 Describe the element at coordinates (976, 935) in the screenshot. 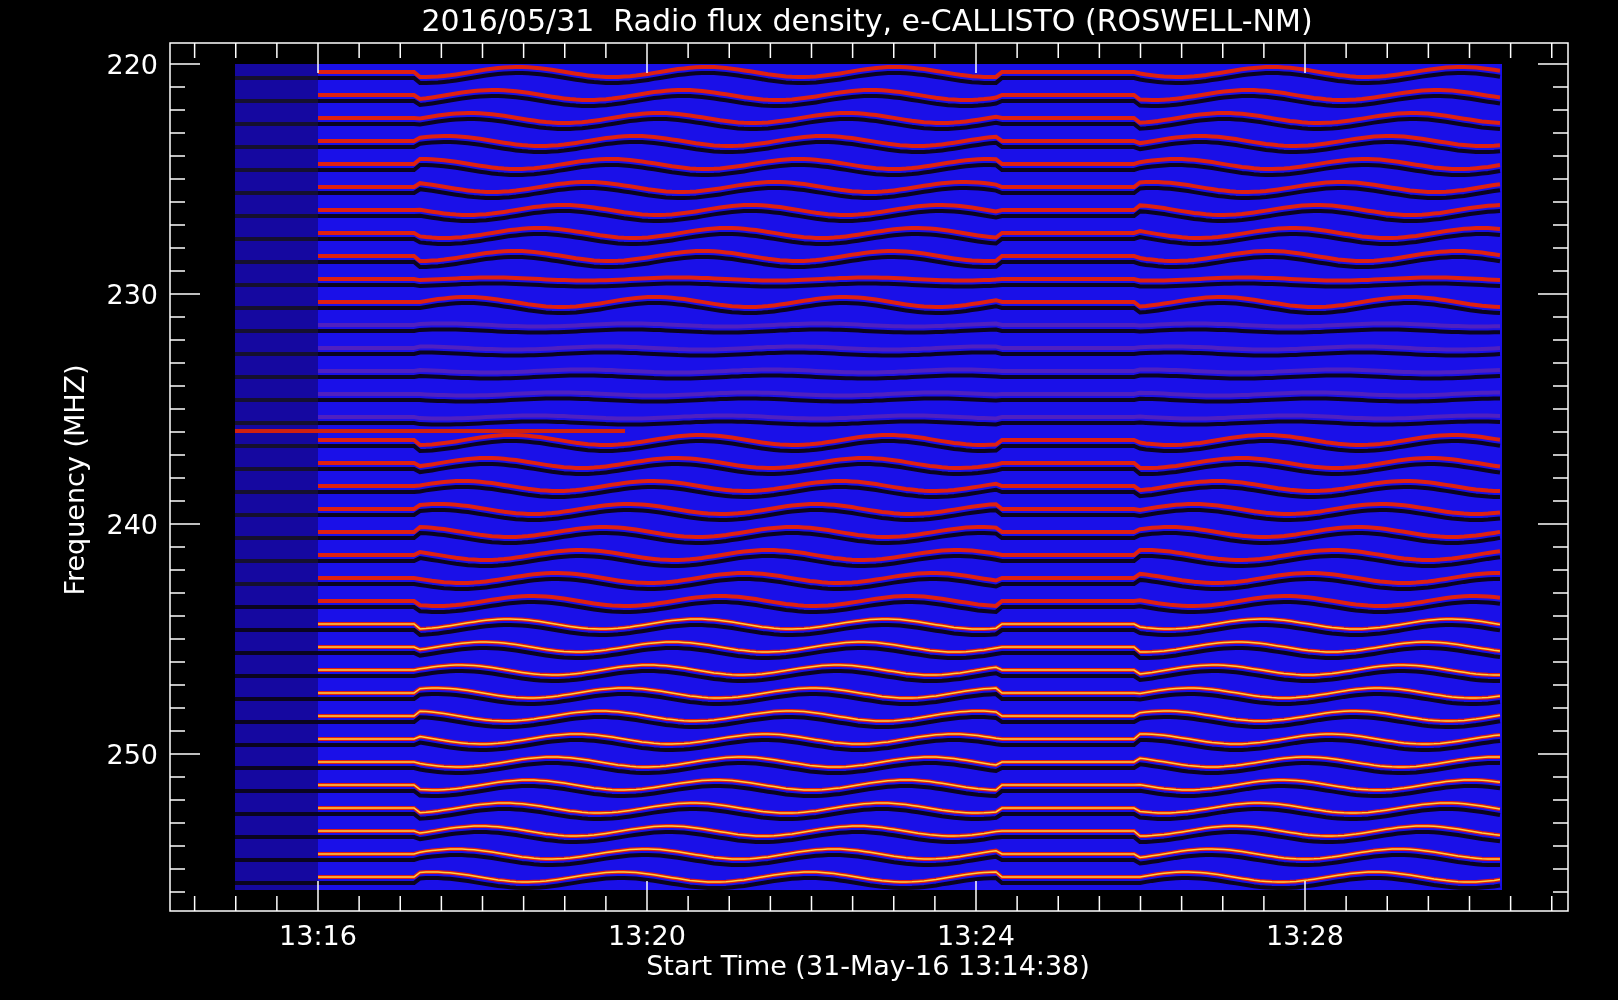

I see `x-tick-label: 13:24` at that location.